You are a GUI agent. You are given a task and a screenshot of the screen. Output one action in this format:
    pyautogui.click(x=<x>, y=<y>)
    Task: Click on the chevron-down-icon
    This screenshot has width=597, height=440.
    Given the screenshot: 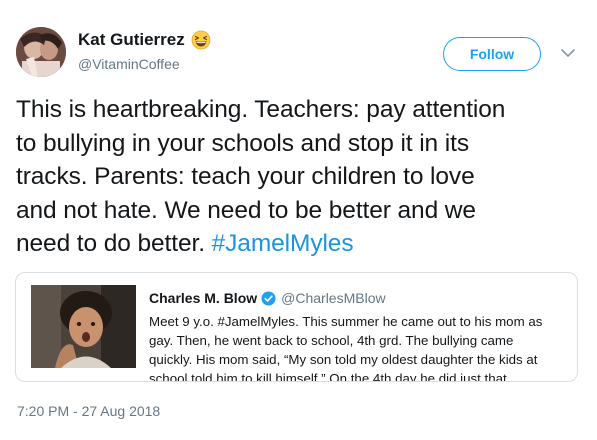 What is the action you would take?
    pyautogui.click(x=568, y=53)
    